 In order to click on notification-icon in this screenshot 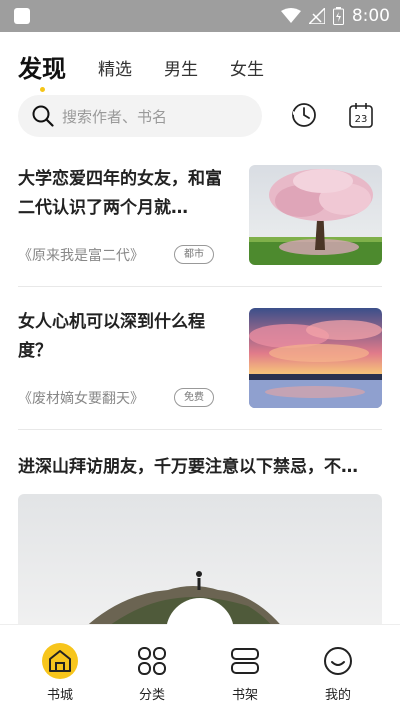, I will do `click(22, 16)`.